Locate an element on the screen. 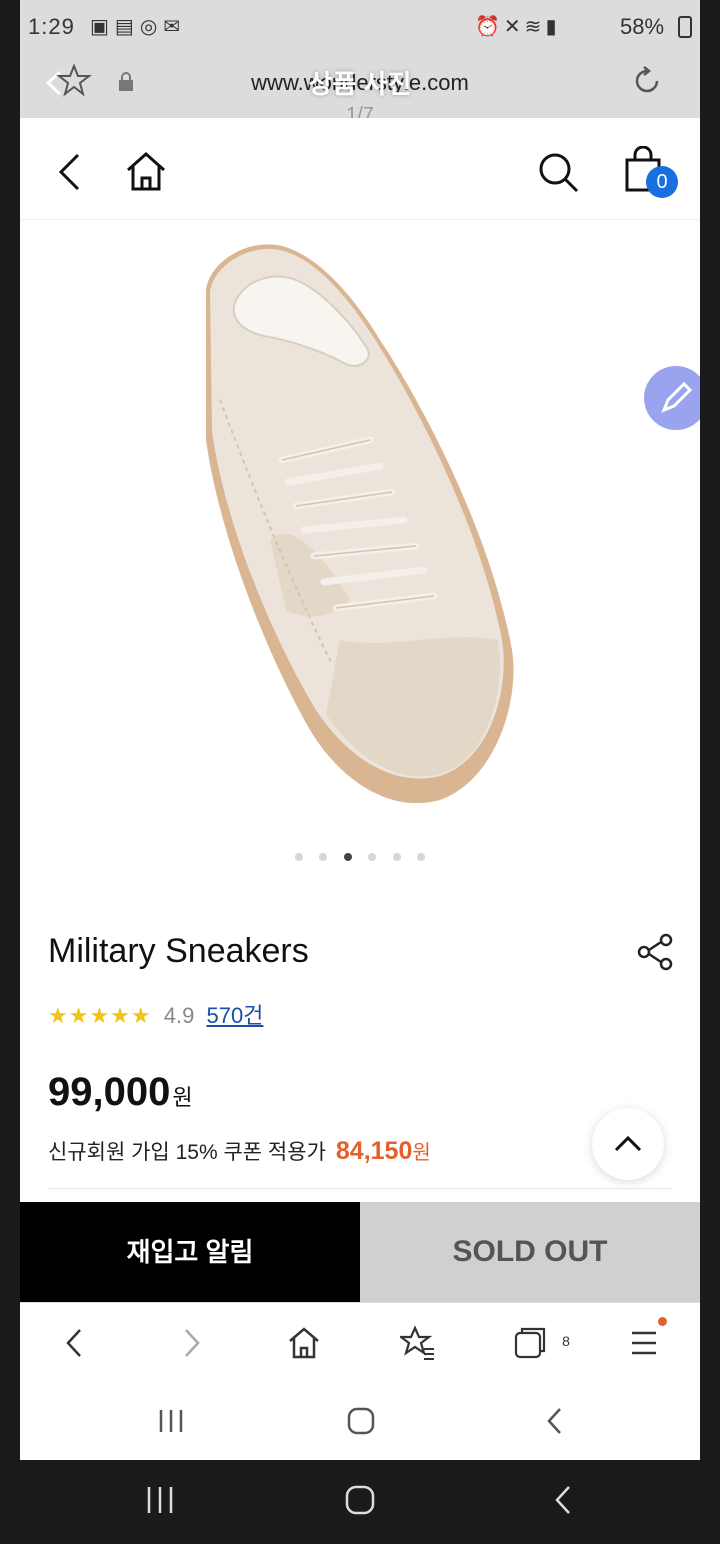  price-unit: 원 is located at coordinates (182, 1097).